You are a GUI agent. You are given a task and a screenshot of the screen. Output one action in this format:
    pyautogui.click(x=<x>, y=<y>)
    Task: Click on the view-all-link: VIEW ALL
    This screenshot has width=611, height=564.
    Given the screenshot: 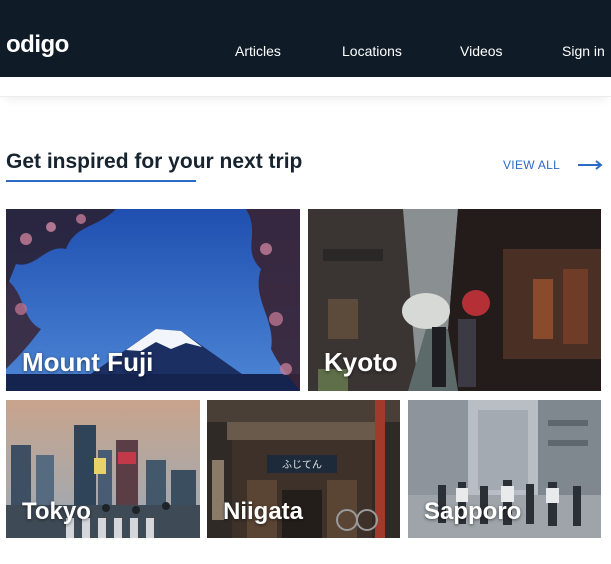 What is the action you would take?
    pyautogui.click(x=553, y=165)
    